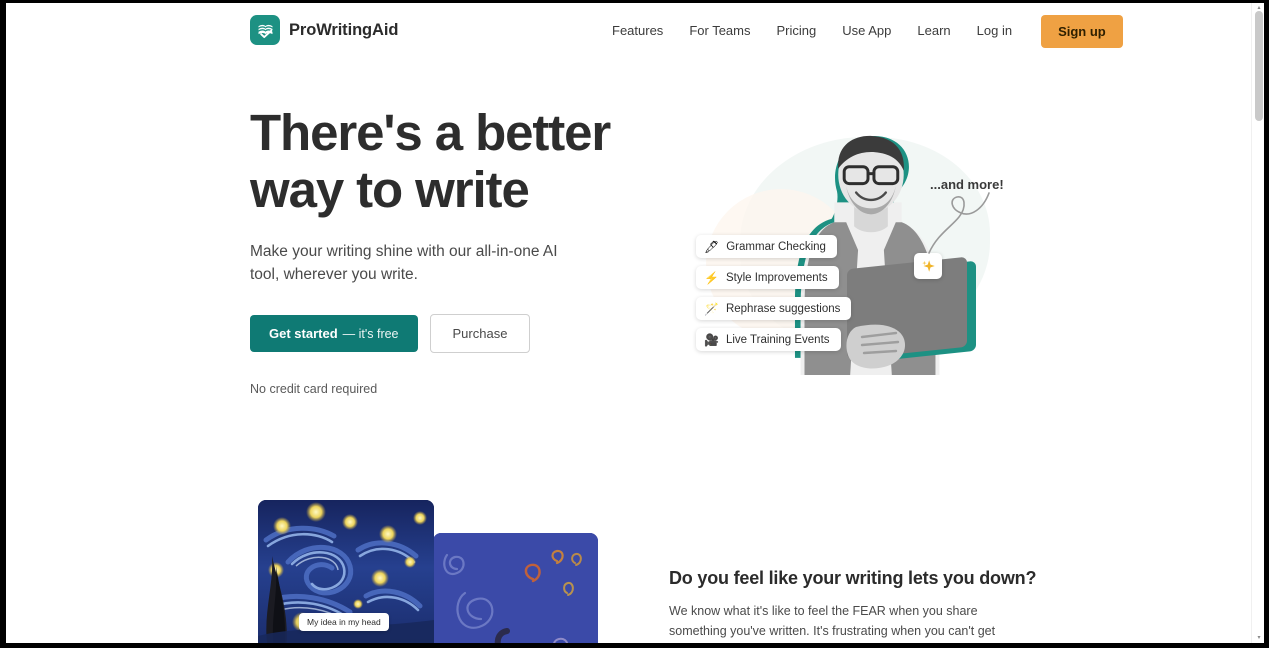 The height and width of the screenshot is (648, 1269). I want to click on squiggle-arrow-icon, so click(959, 223).